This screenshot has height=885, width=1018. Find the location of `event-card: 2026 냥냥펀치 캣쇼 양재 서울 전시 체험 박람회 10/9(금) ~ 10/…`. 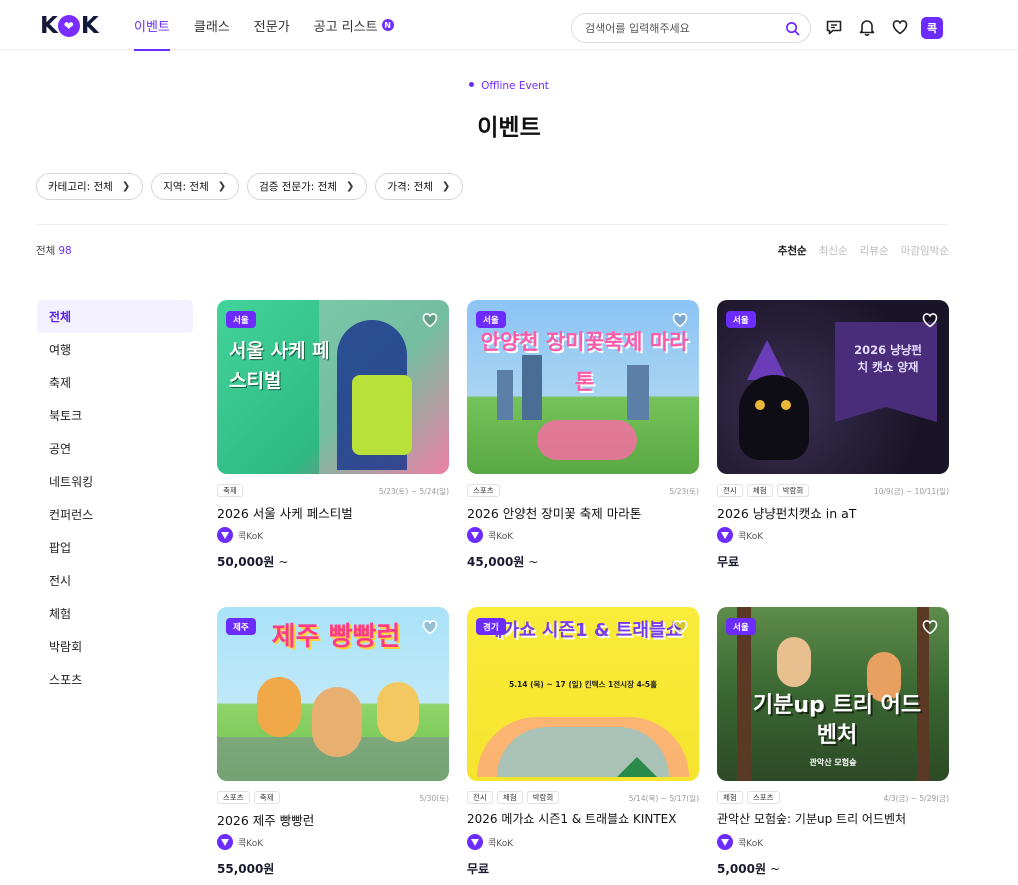

event-card: 2026 냥냥펀치 캣쇼 양재 서울 전시 체험 박람회 10/9(금) ~ 10/… is located at coordinates (833, 445).